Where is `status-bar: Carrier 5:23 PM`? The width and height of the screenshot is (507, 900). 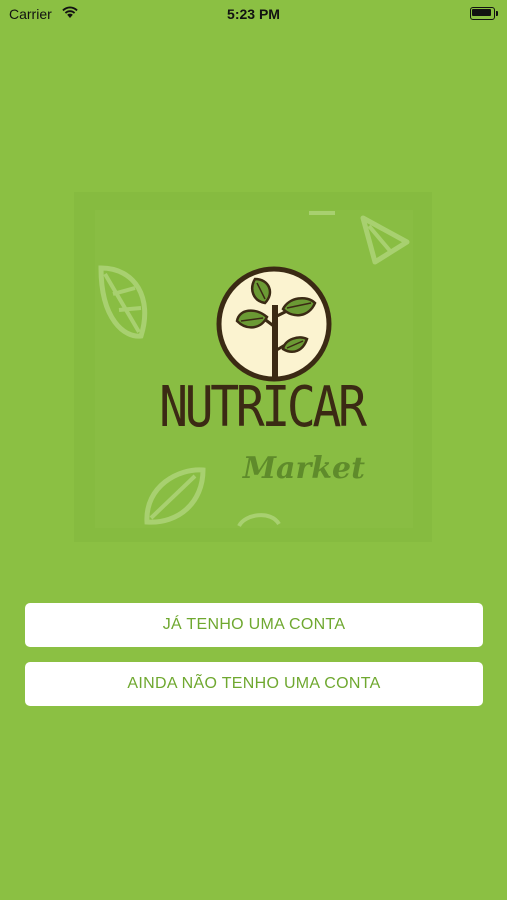
status-bar: Carrier 5:23 PM is located at coordinates (253, 14).